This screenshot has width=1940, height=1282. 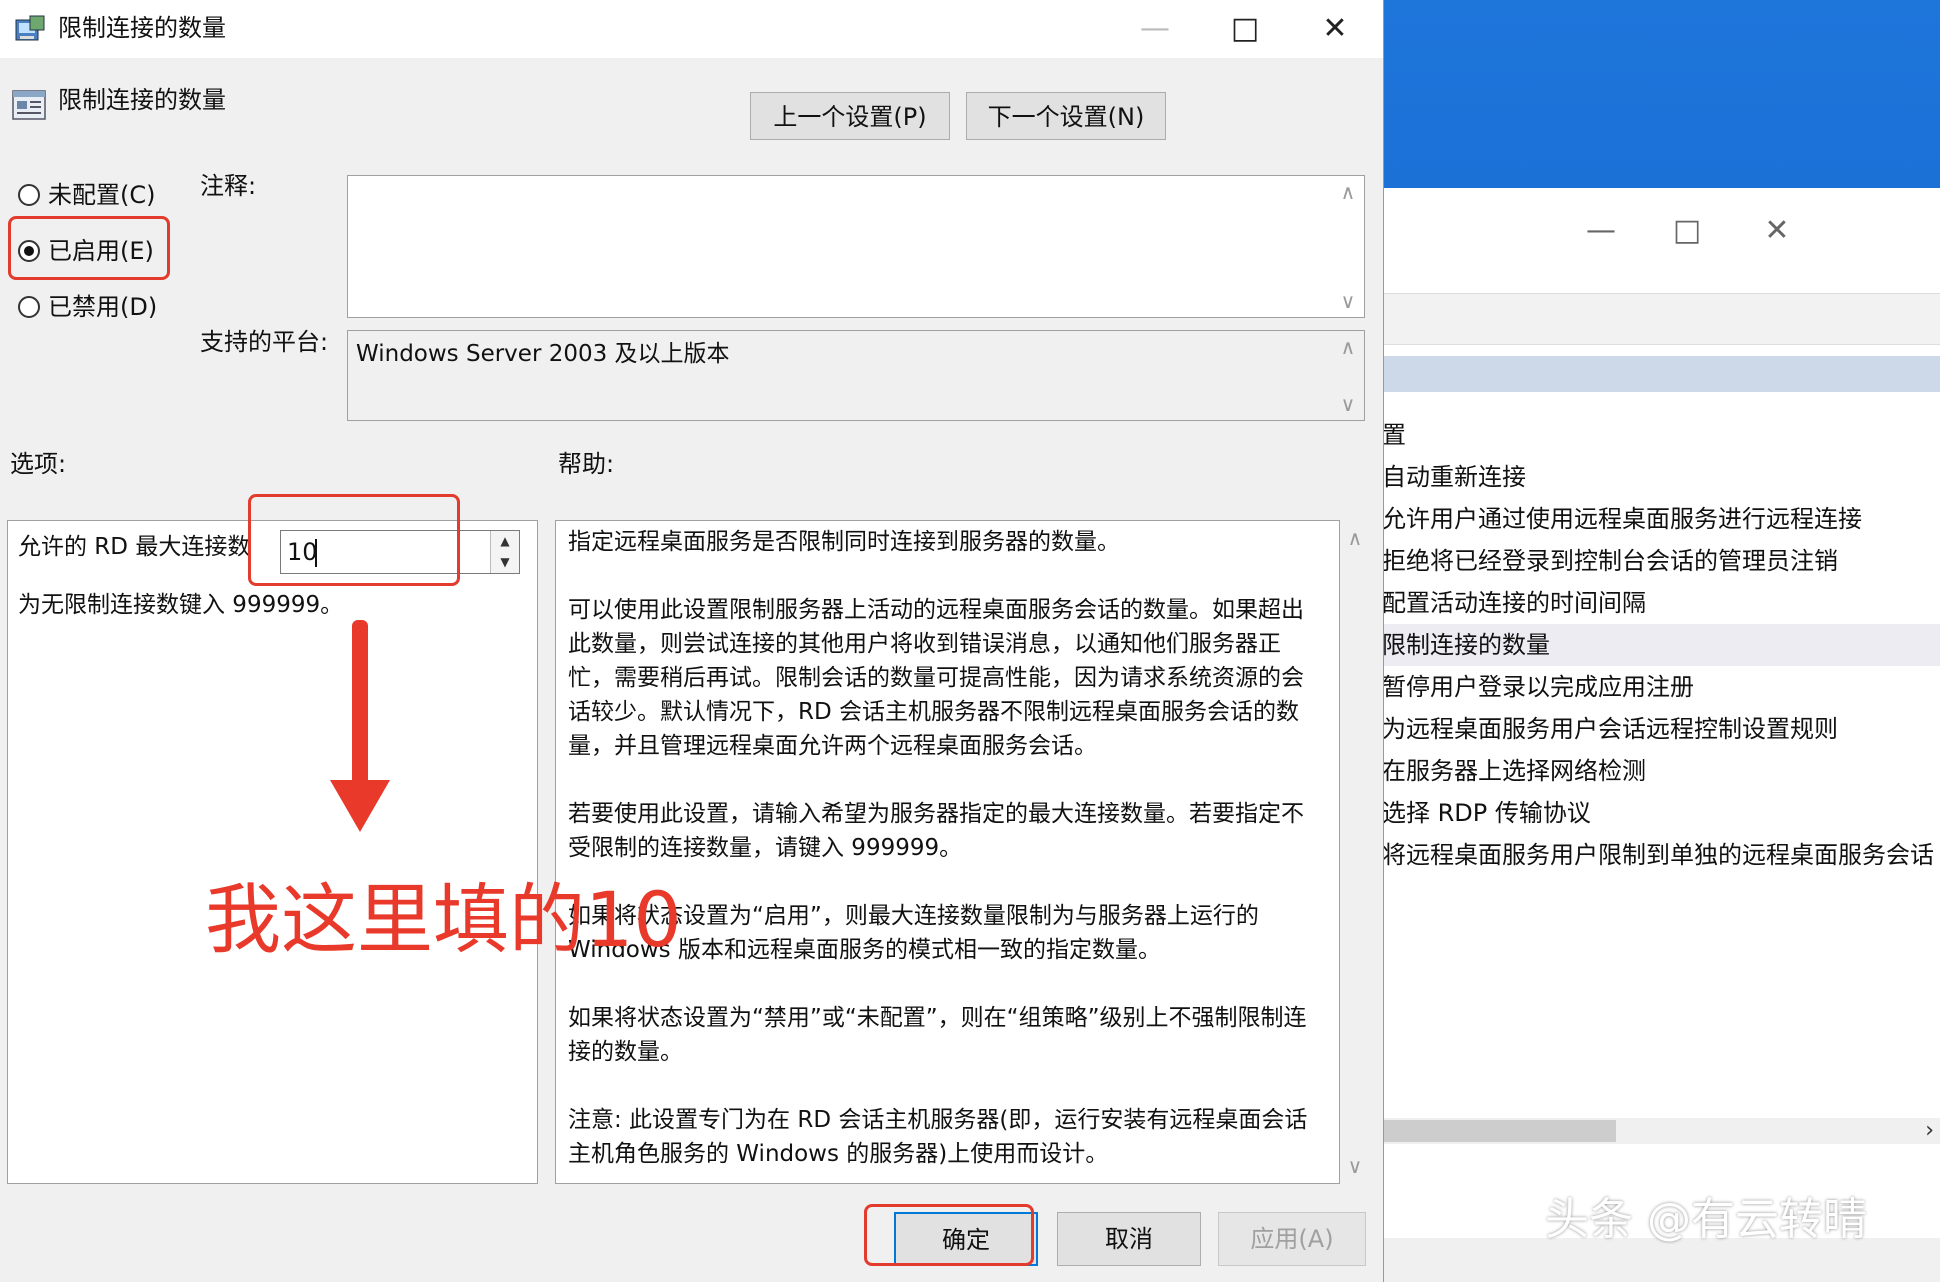 What do you see at coordinates (264, 342) in the screenshot?
I see `supported-platform-label: 支持的平台:` at bounding box center [264, 342].